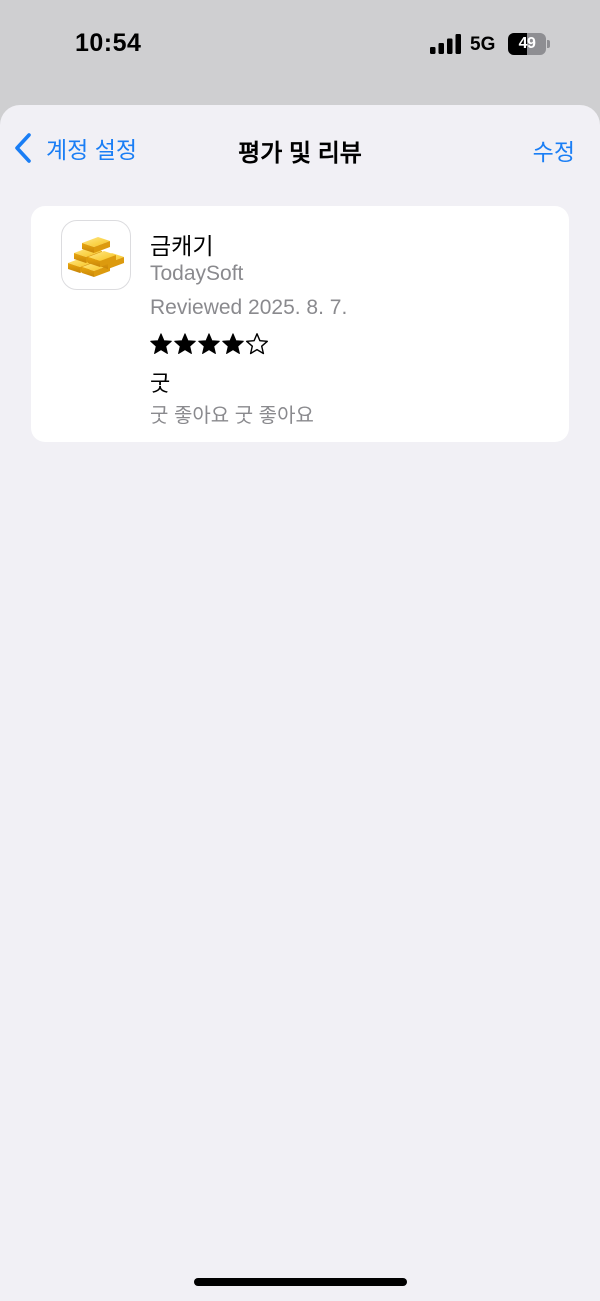 This screenshot has width=600, height=1301. What do you see at coordinates (197, 273) in the screenshot?
I see `developer-name: TodaySoft` at bounding box center [197, 273].